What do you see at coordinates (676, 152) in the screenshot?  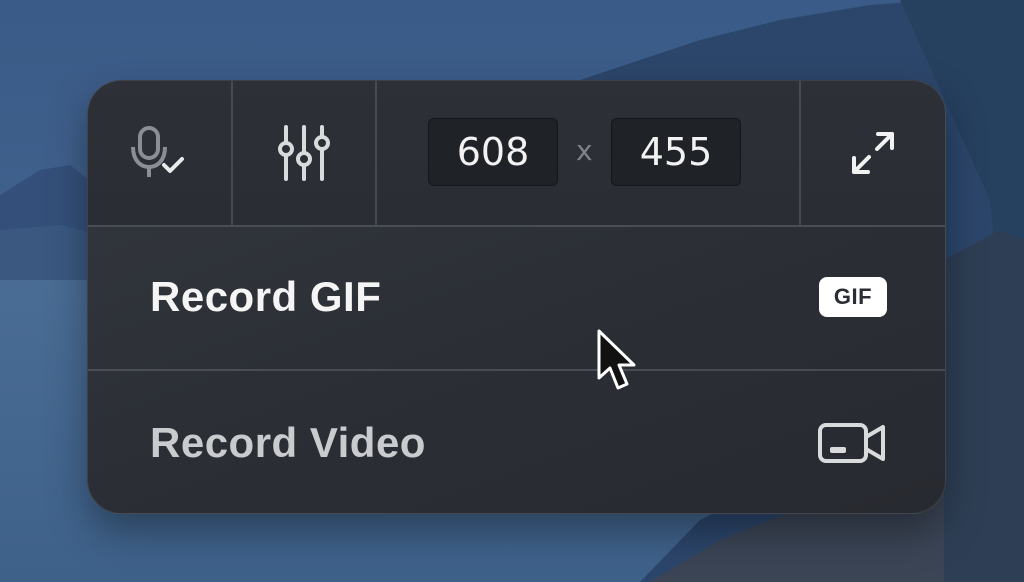 I see `height-input: 455` at bounding box center [676, 152].